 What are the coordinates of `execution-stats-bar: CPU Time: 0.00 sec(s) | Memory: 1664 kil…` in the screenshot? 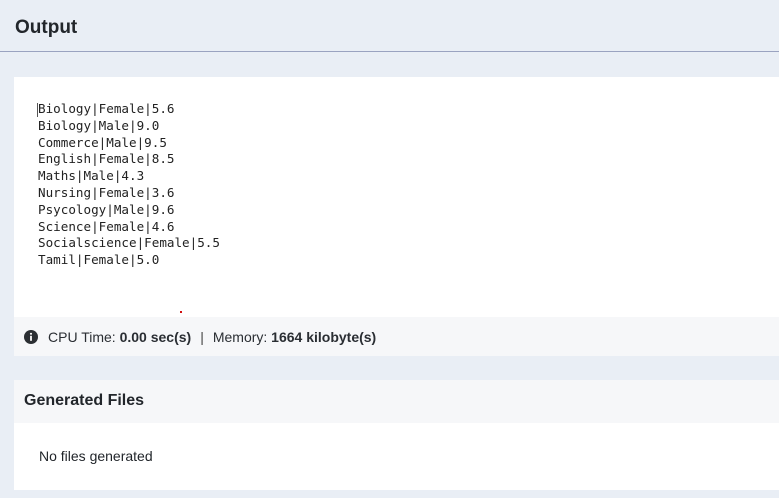 It's located at (396, 336).